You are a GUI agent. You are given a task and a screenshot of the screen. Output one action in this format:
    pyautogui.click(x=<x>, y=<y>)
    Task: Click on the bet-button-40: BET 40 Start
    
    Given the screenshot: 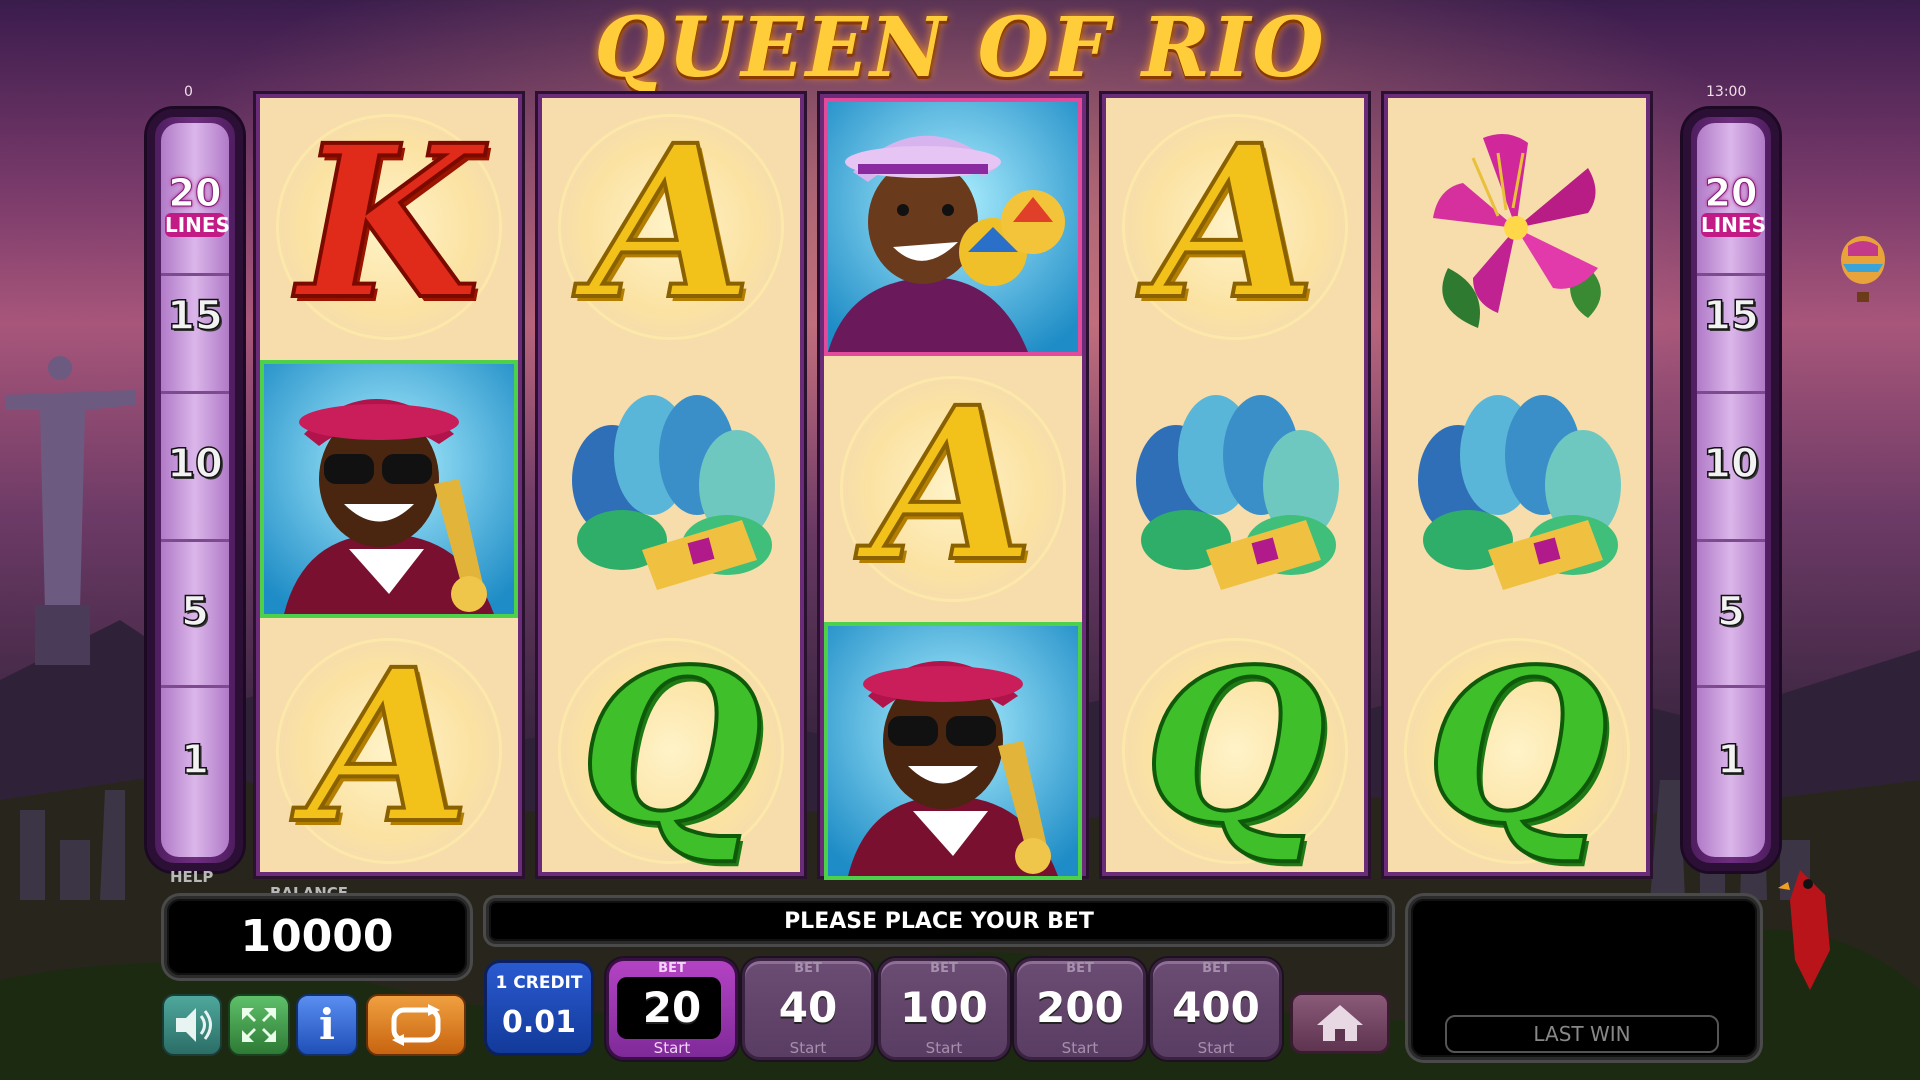 What is the action you would take?
    pyautogui.click(x=808, y=1009)
    